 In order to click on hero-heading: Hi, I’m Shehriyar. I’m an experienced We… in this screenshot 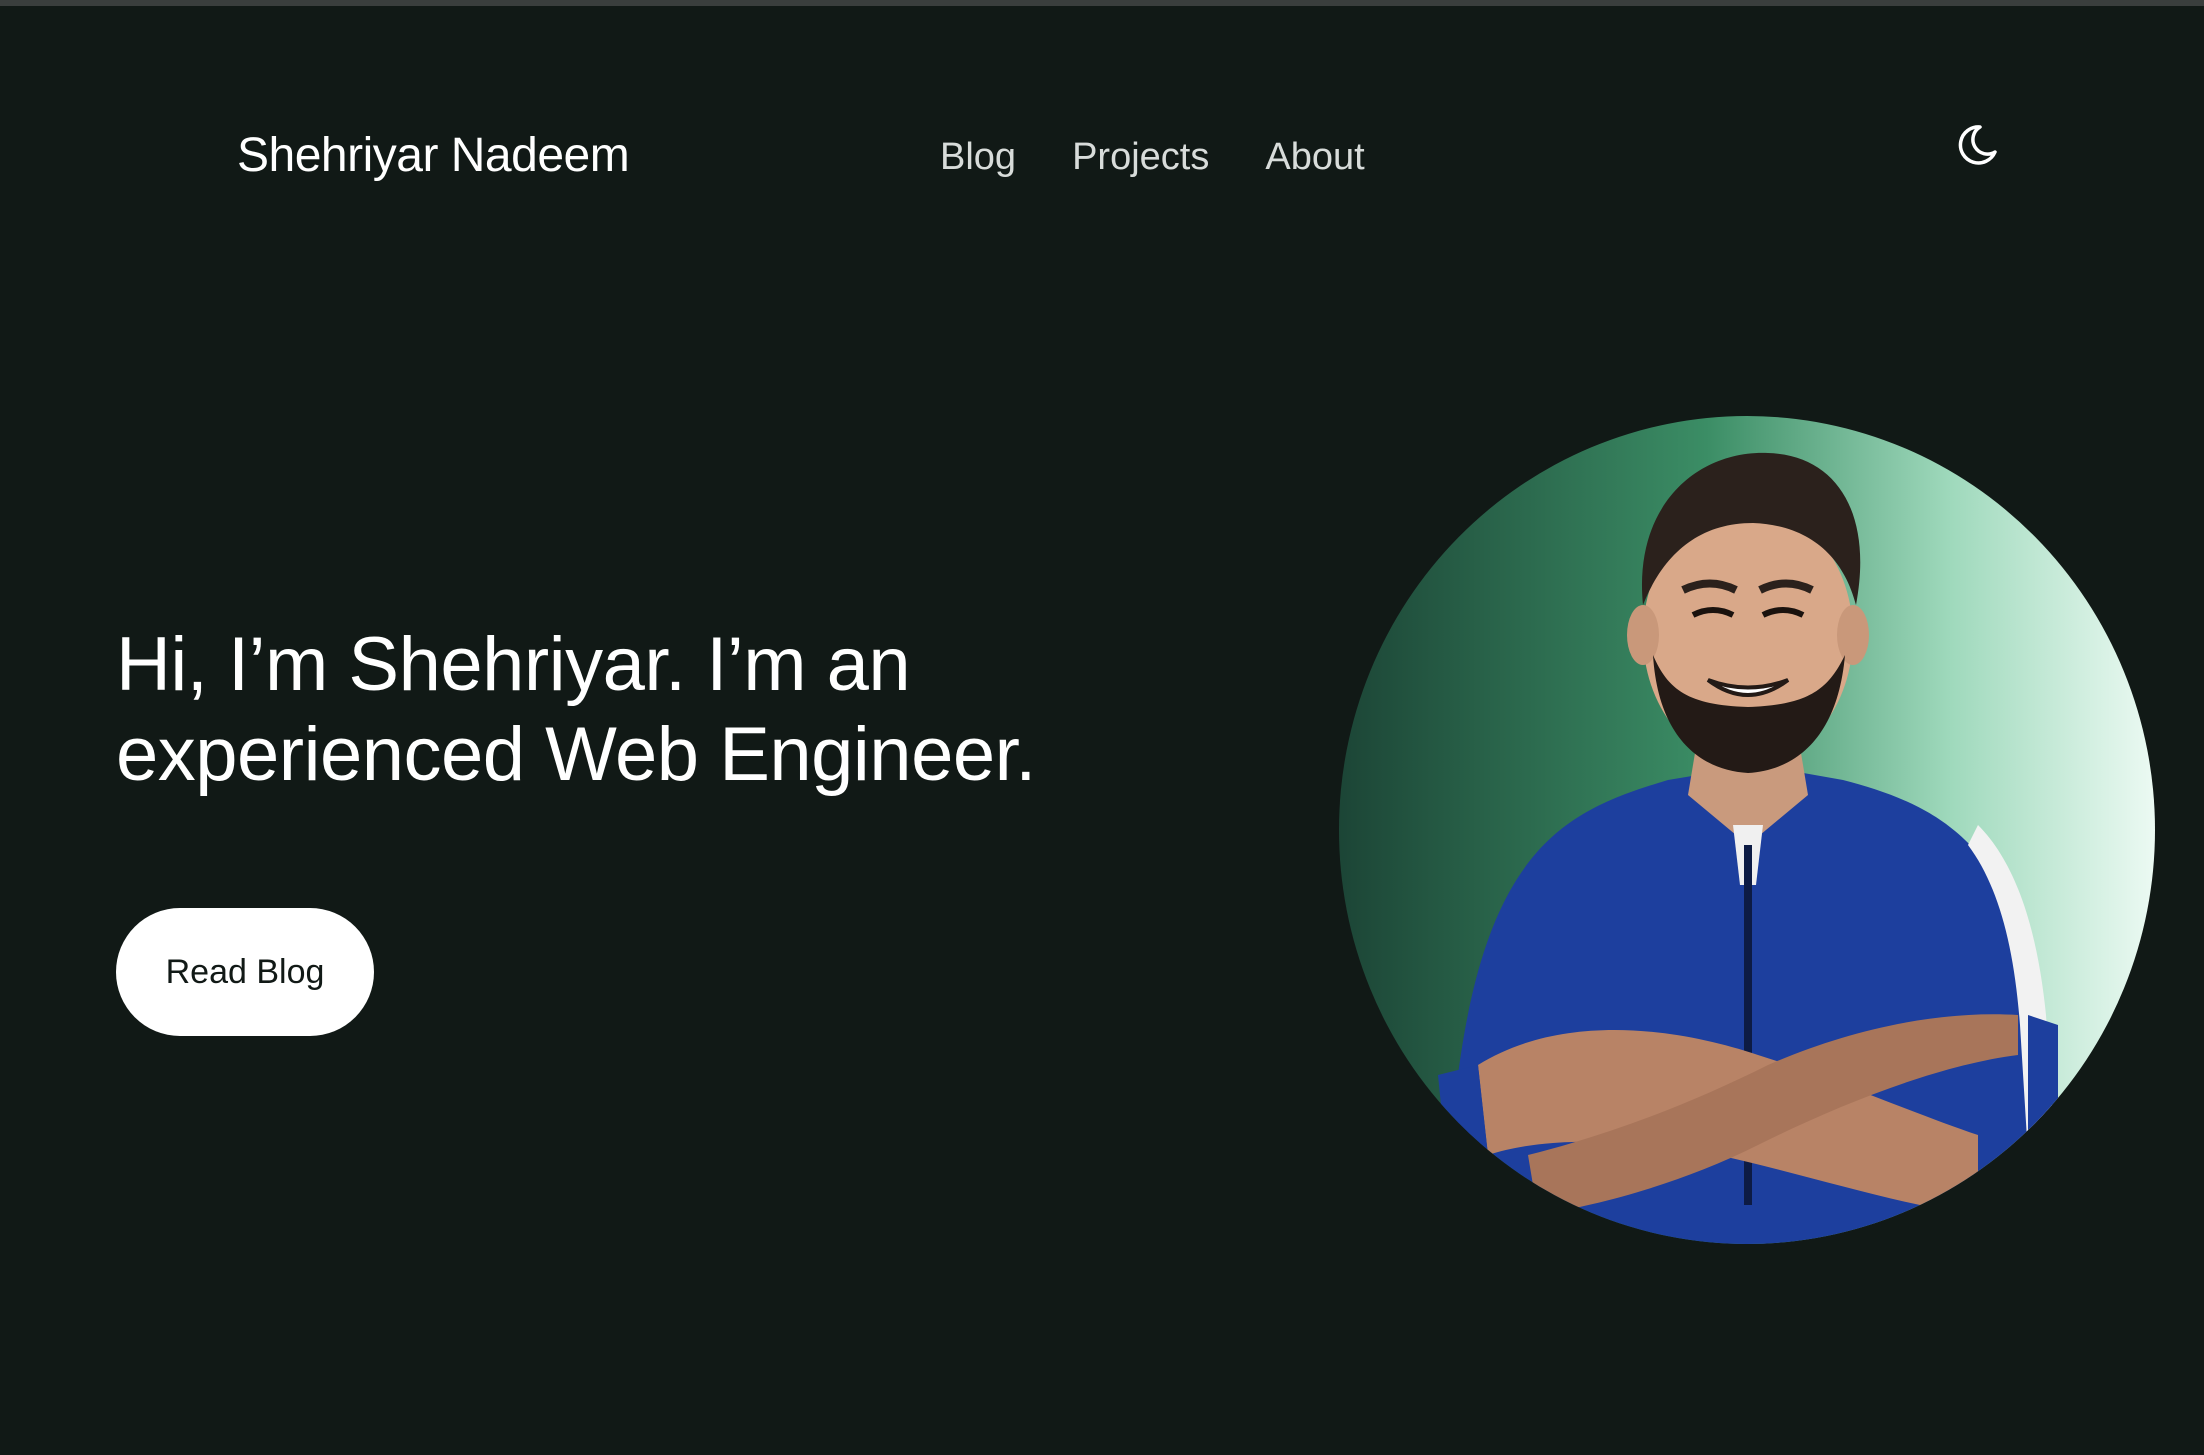, I will do `click(706, 710)`.